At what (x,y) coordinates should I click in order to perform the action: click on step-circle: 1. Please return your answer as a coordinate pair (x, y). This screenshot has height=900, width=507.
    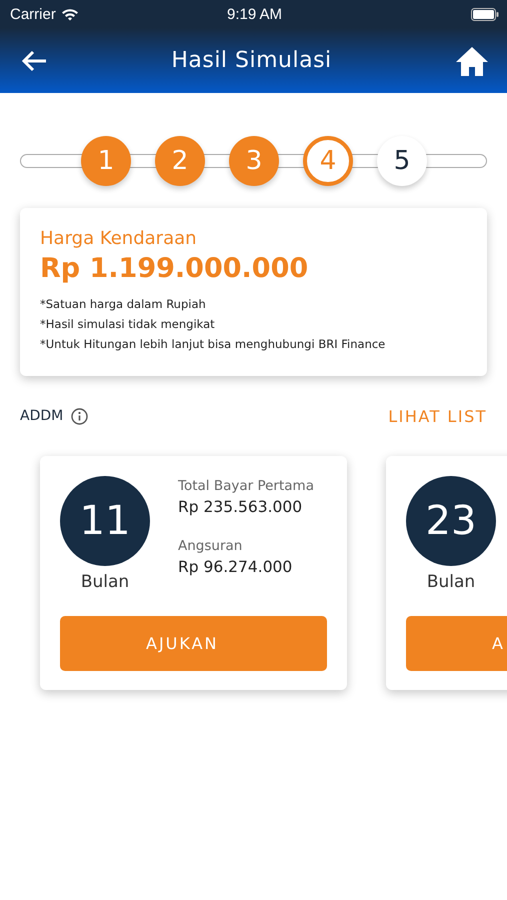
    Looking at the image, I should click on (106, 161).